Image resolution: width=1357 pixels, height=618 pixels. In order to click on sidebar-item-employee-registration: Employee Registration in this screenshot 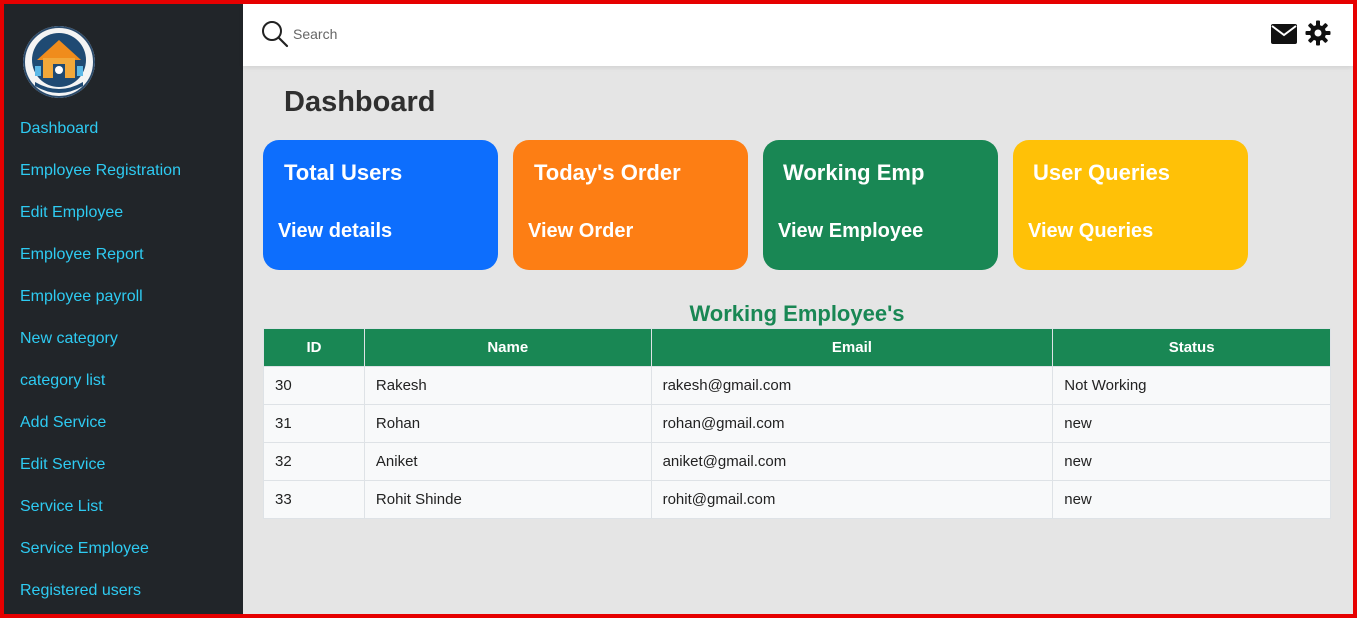, I will do `click(100, 171)`.